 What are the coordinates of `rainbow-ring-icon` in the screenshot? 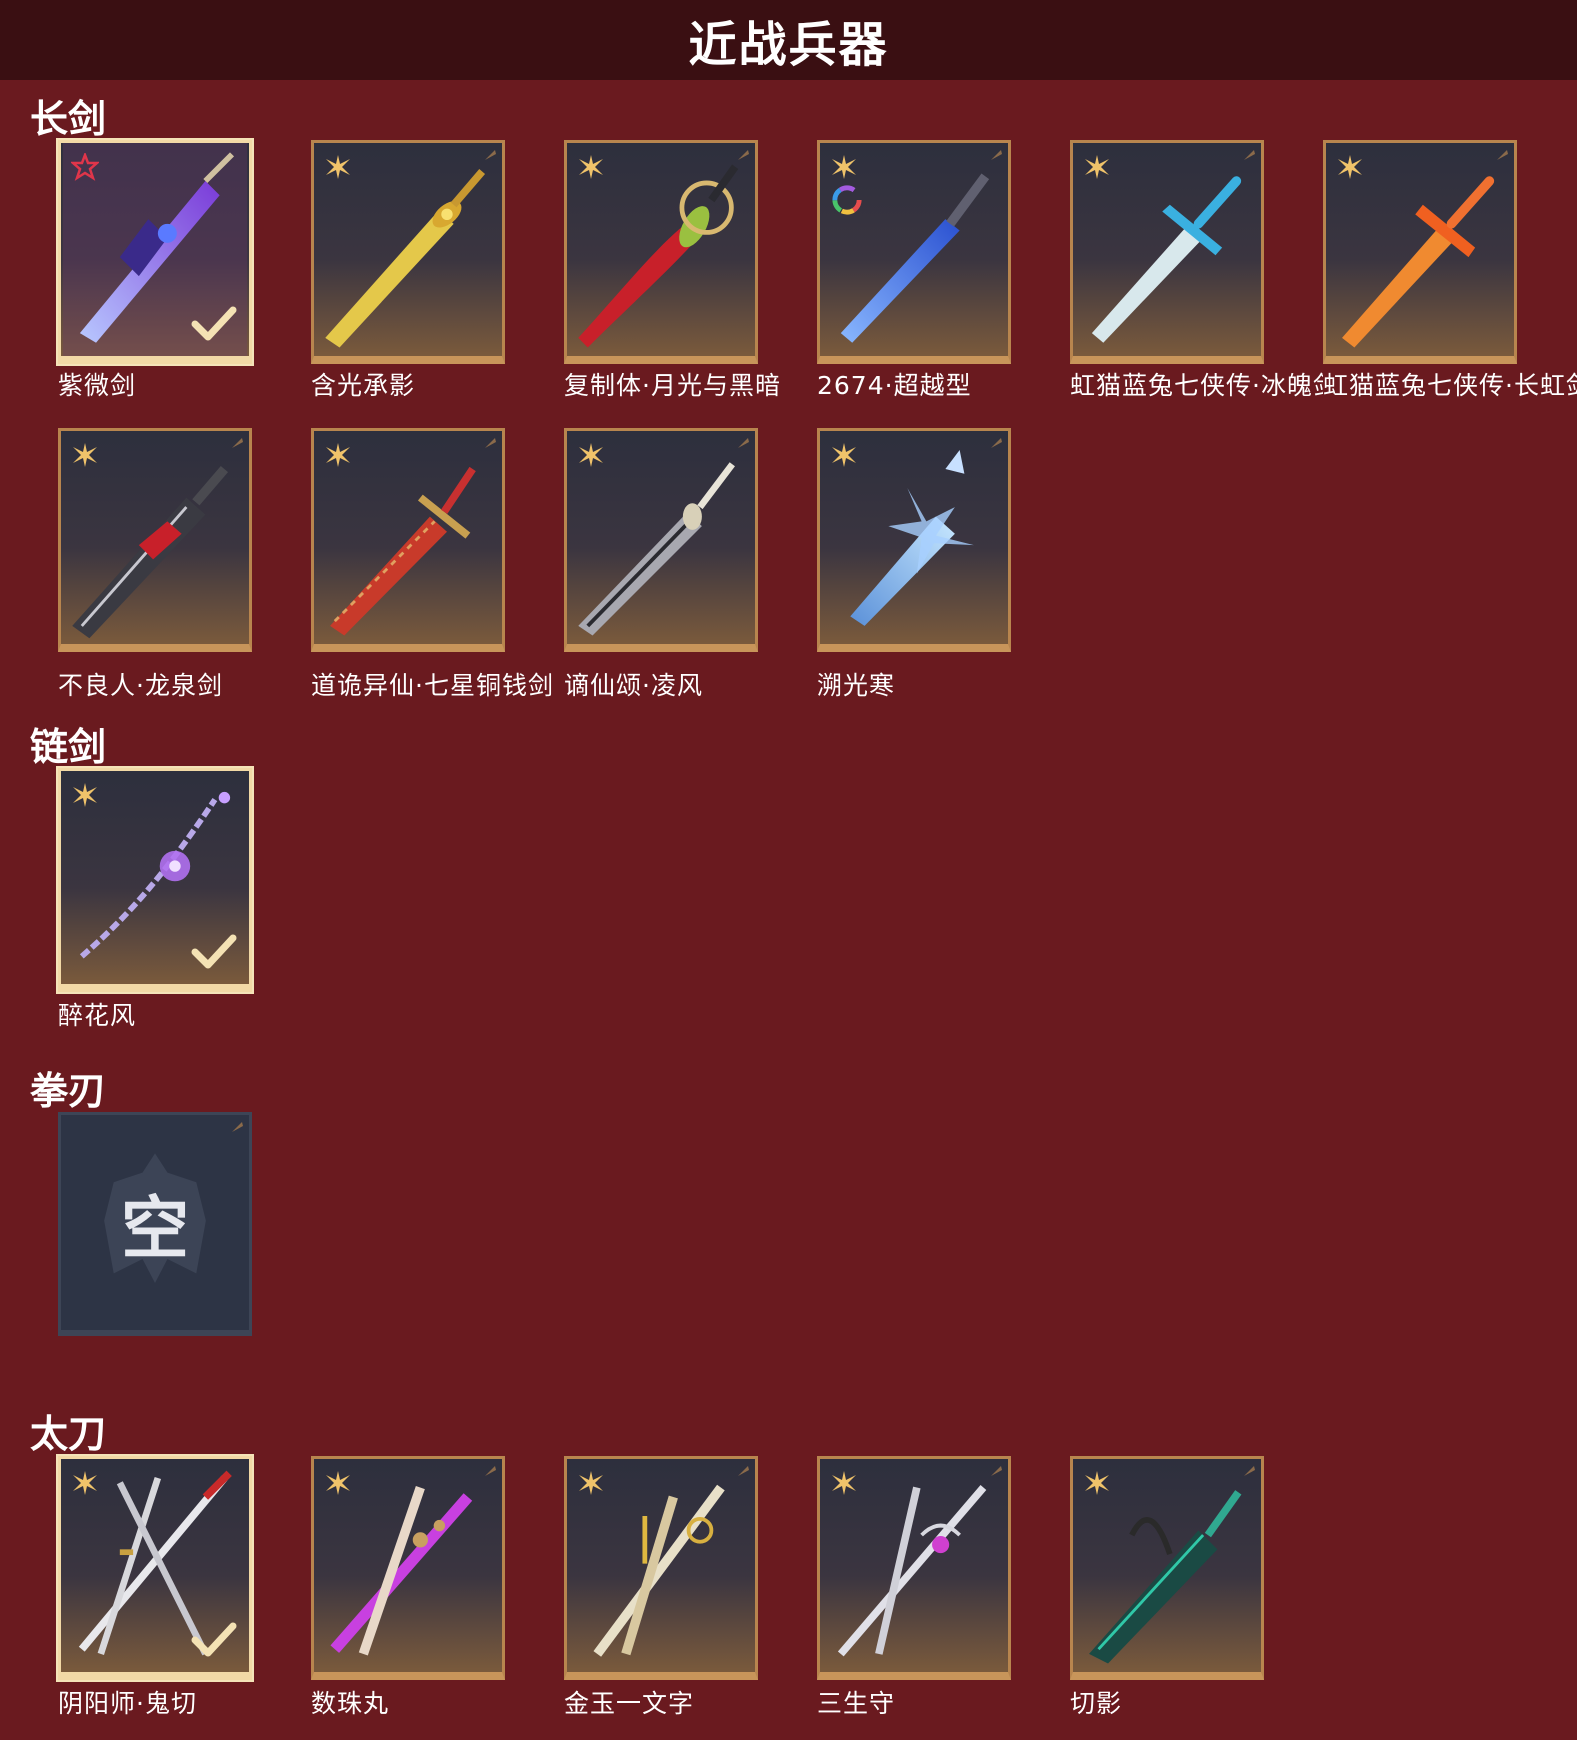 It's located at (847, 200).